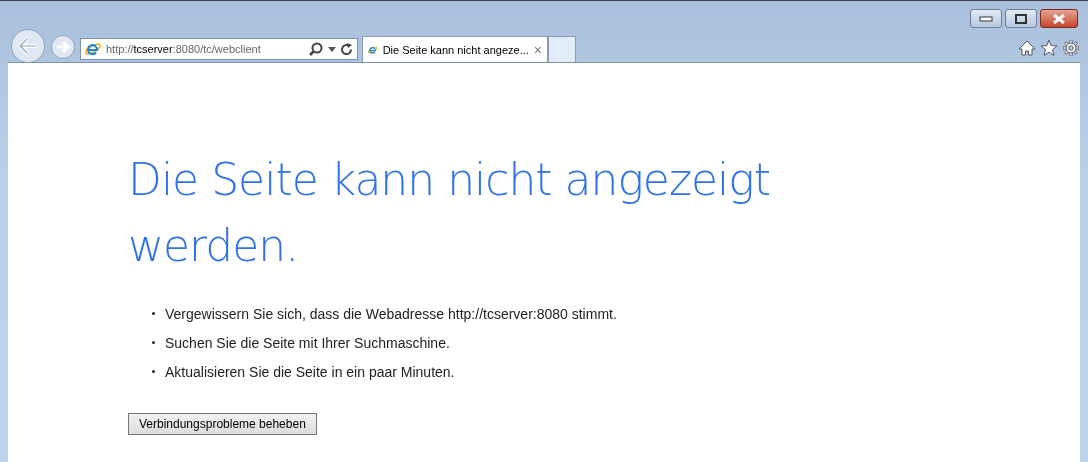  I want to click on minimize-icon, so click(986, 18).